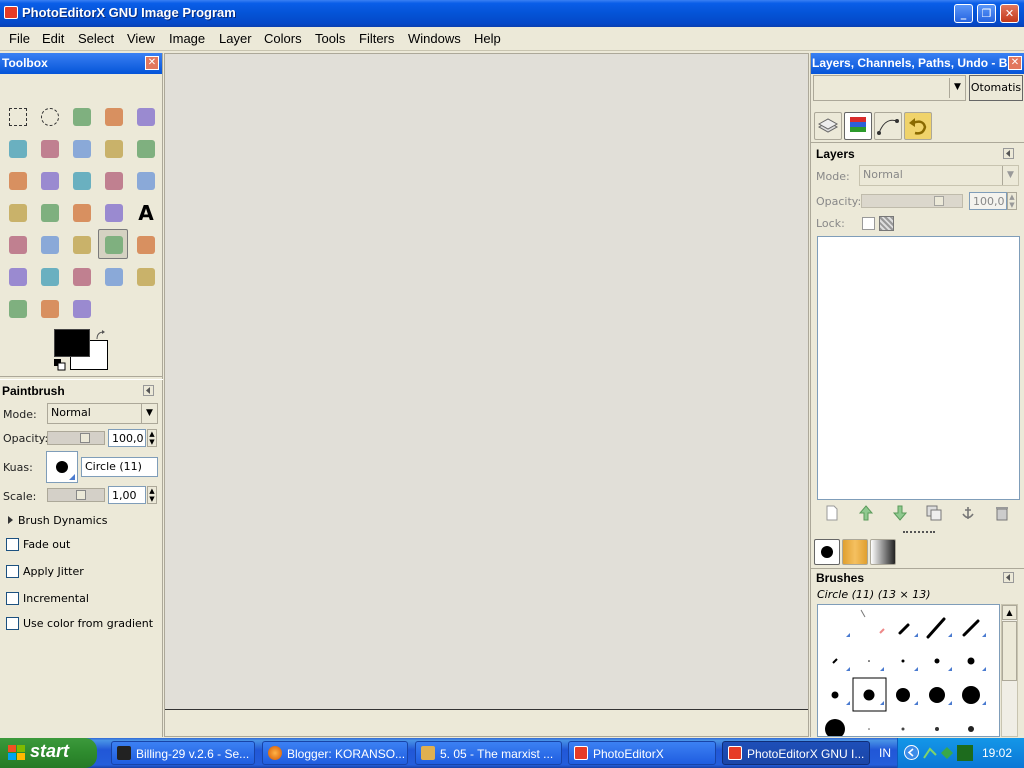 Image resolution: width=1024 pixels, height=768 pixels. I want to click on toolbox-header: Toolbox, so click(81, 63).